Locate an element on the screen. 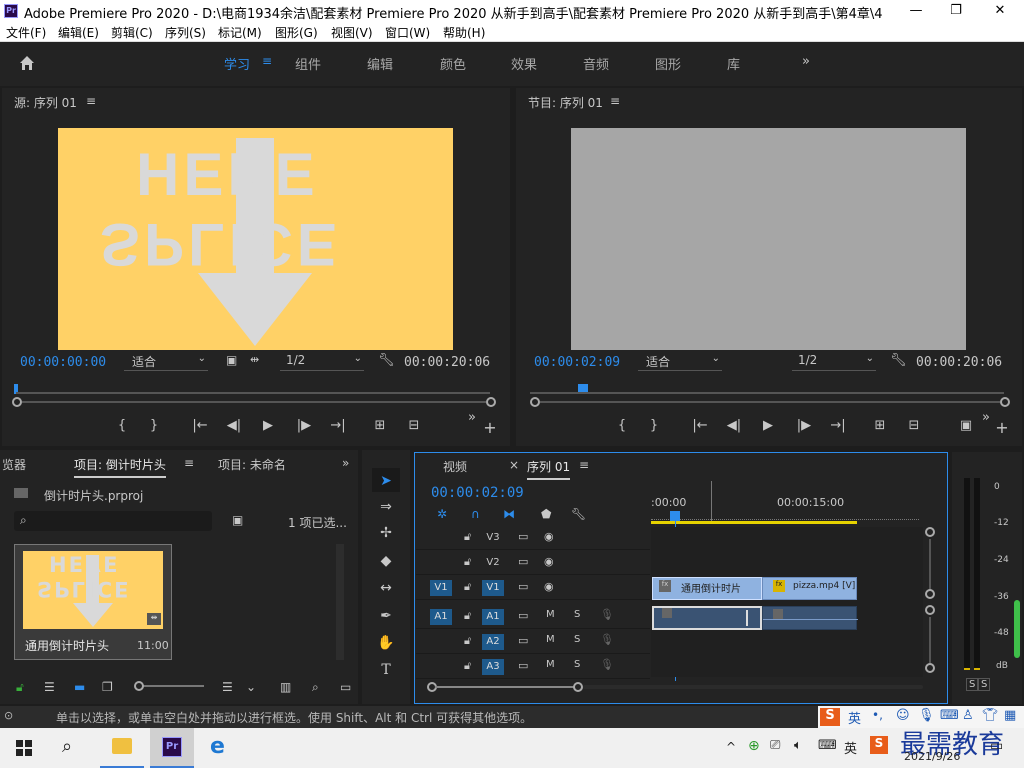  workspace-tab-audio: 音频 is located at coordinates (596, 63).